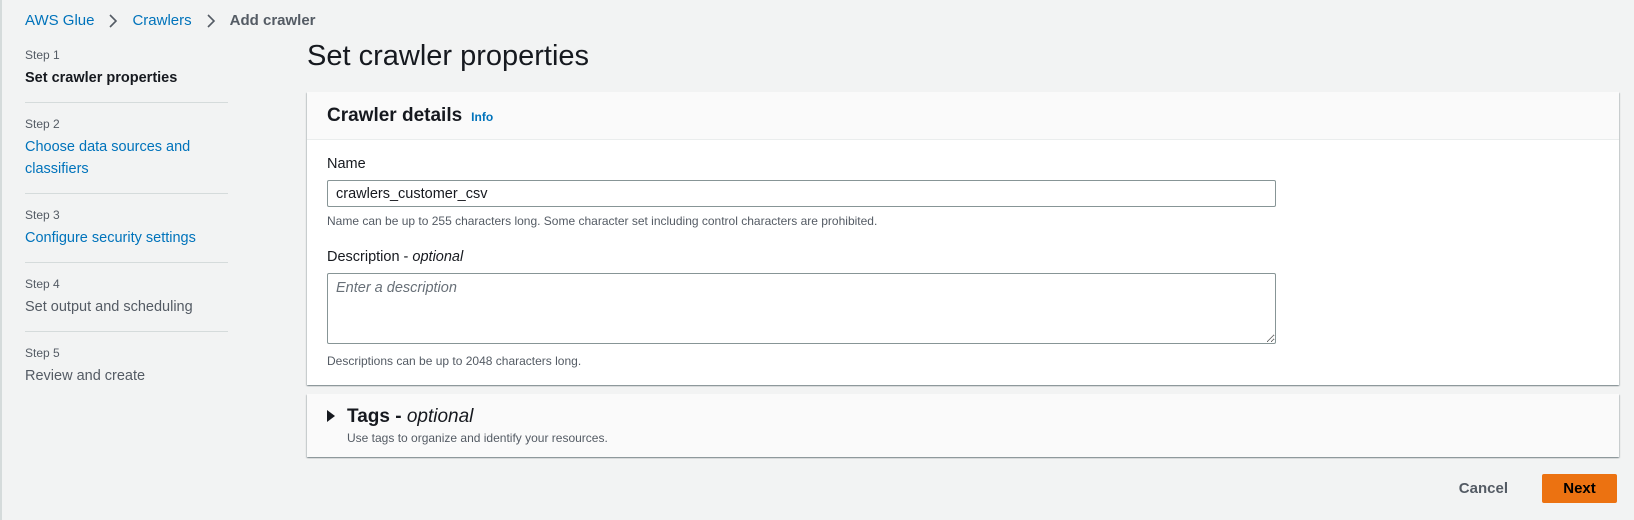 This screenshot has width=1634, height=520. I want to click on step-link-data-sources: Choose data sources and classifiers, so click(126, 158).